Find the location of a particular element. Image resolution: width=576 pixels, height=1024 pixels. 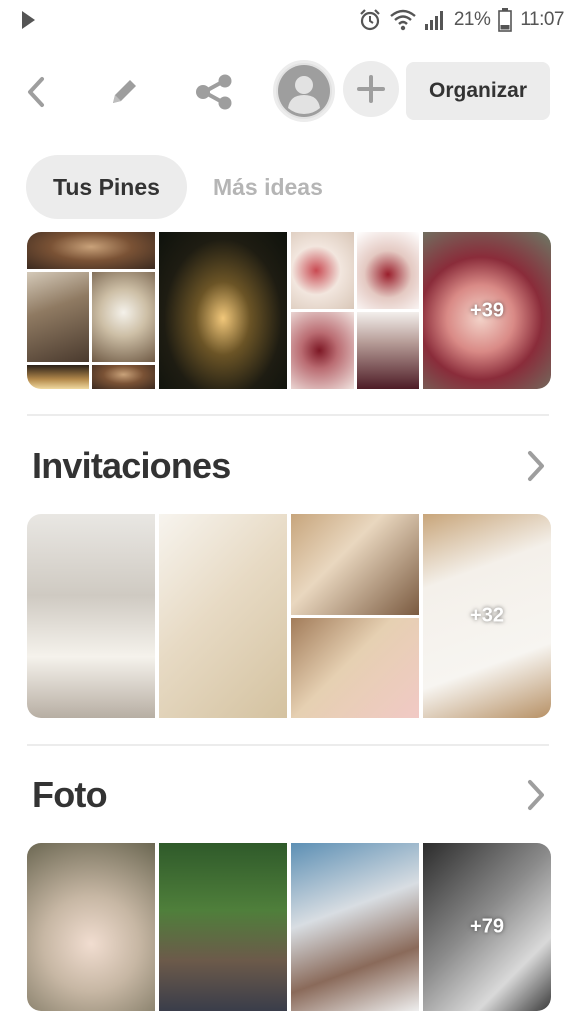

back-icon is located at coordinates (36, 92).